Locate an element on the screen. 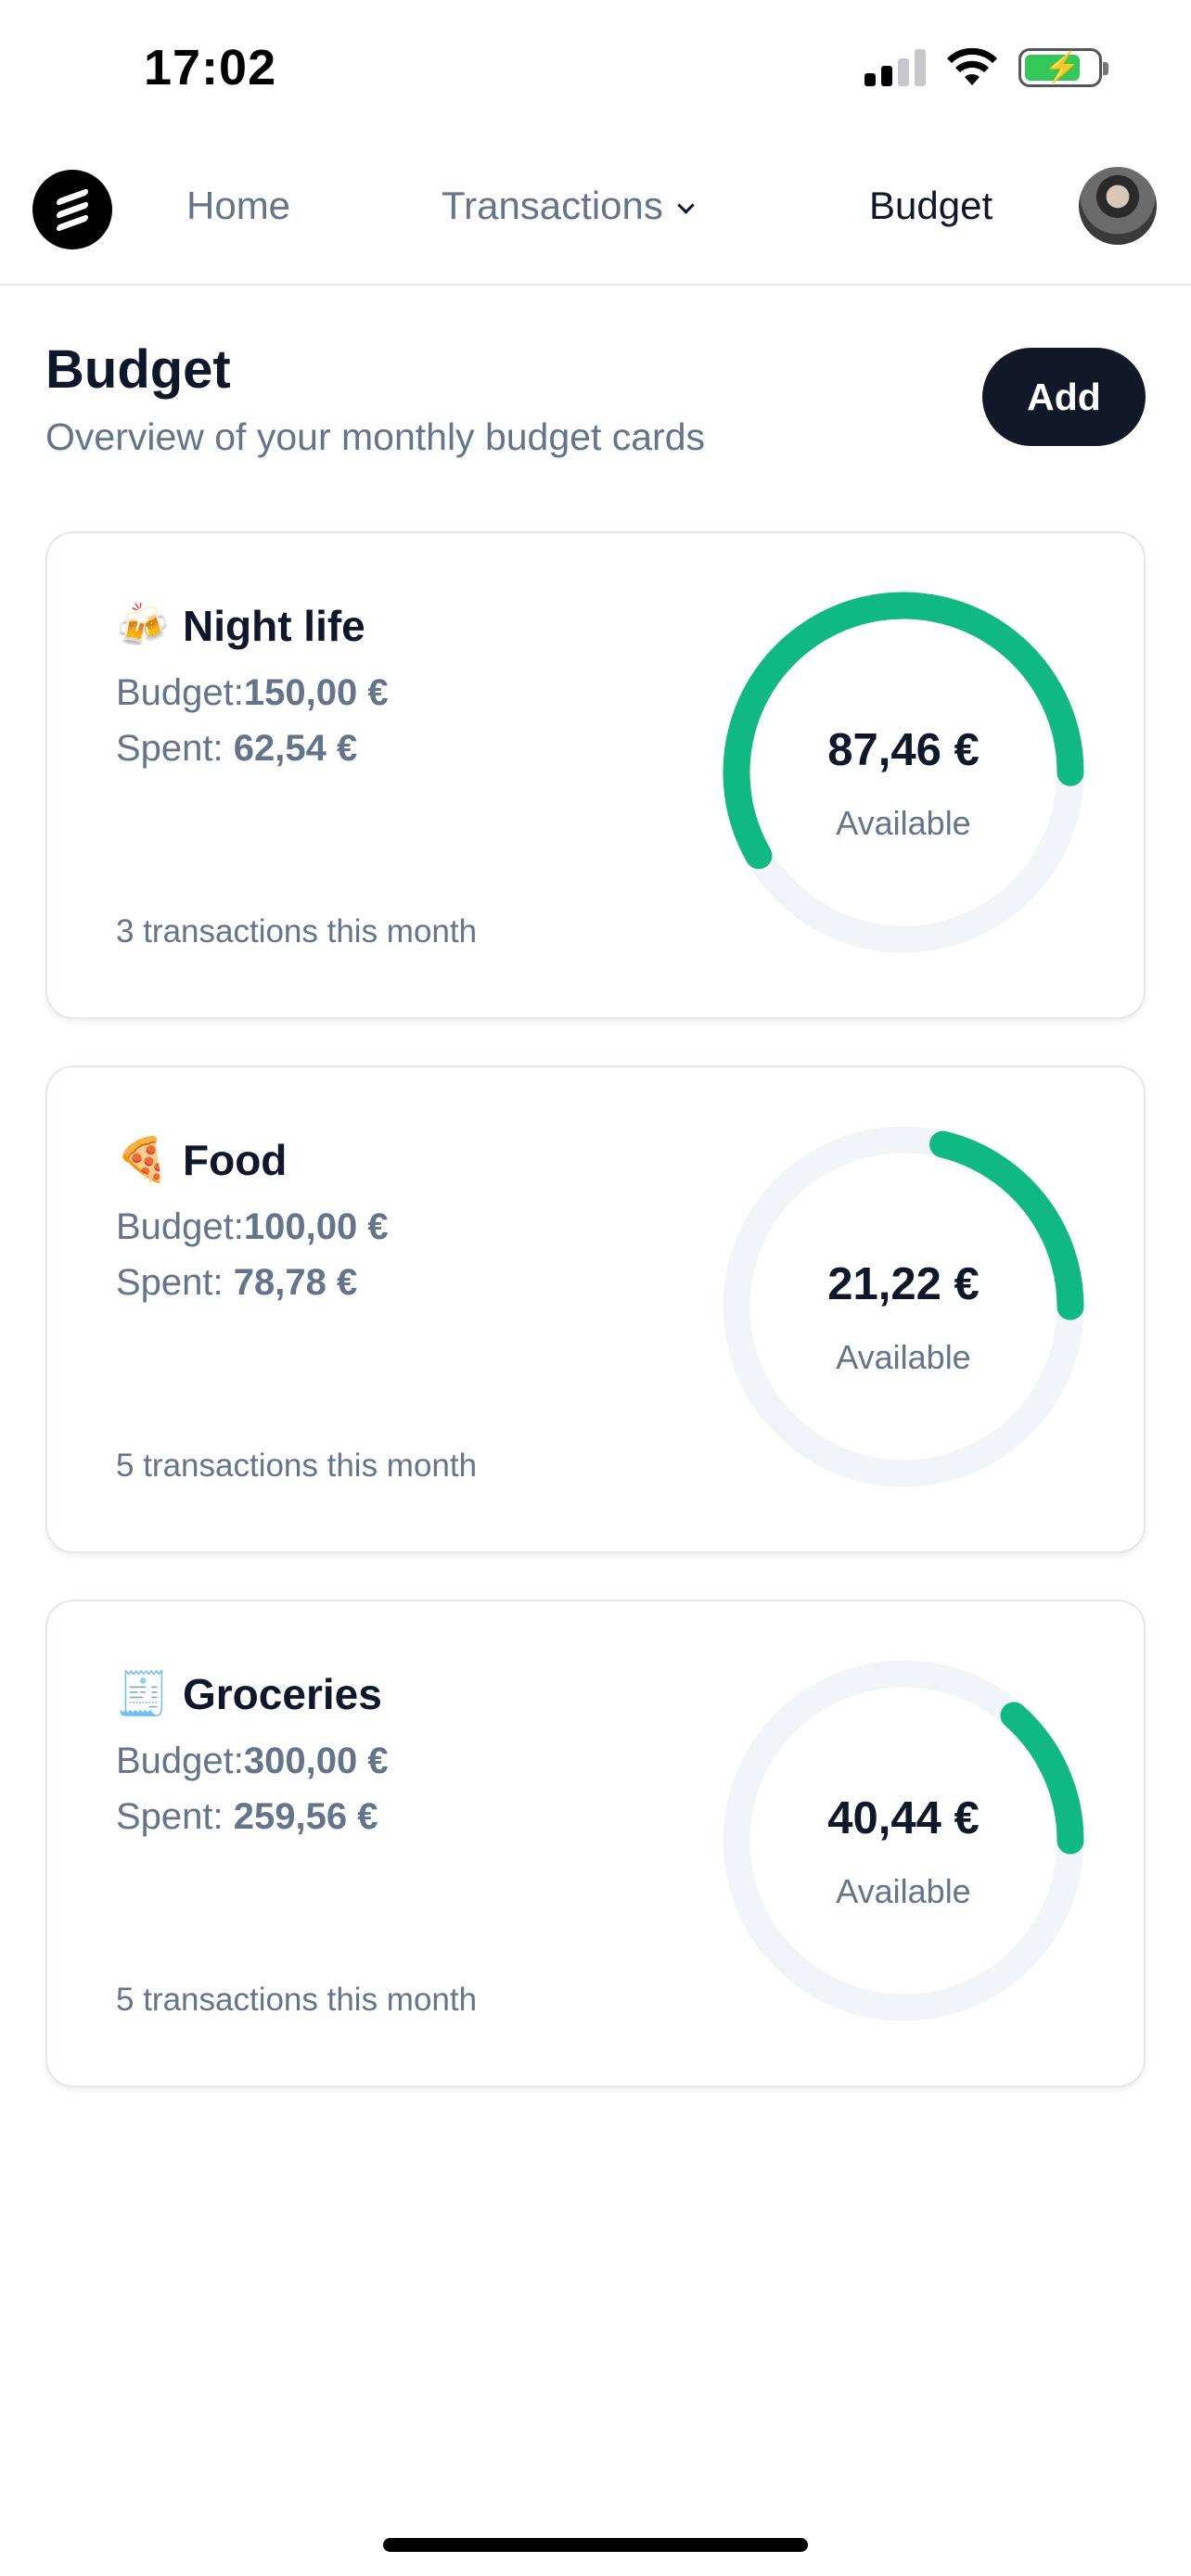 The image size is (1191, 2576). card-title: 🧾 Groceries is located at coordinates (249, 1693).